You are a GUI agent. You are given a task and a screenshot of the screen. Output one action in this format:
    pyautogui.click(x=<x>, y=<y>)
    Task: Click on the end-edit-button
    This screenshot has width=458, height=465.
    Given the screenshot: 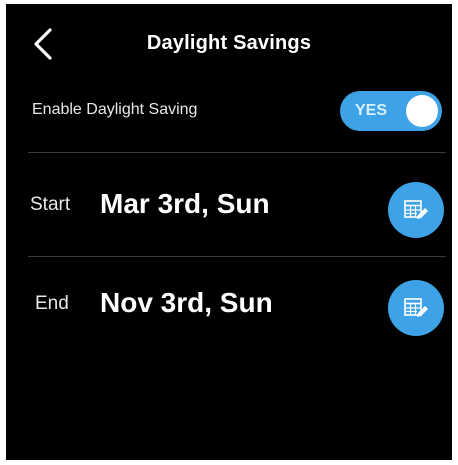 What is the action you would take?
    pyautogui.click(x=416, y=308)
    